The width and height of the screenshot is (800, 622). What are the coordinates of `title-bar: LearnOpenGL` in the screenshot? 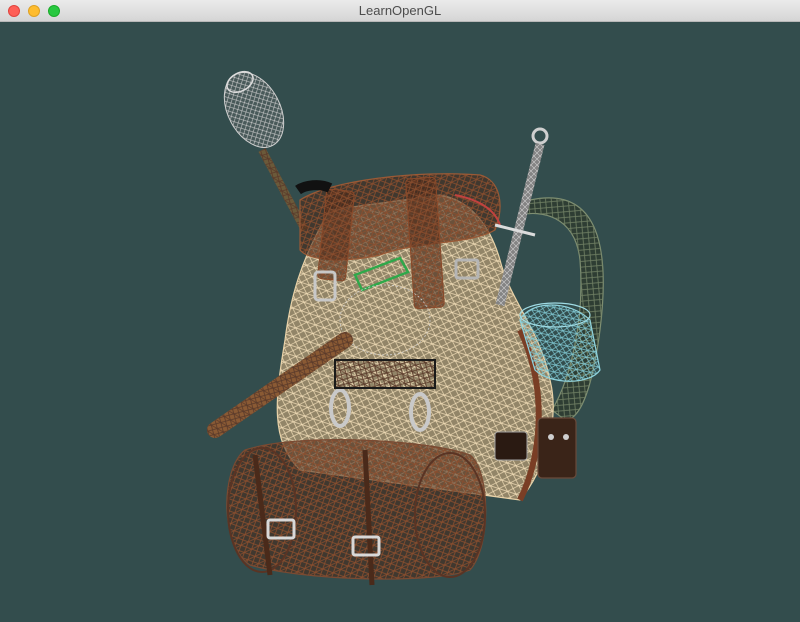 It's located at (400, 11).